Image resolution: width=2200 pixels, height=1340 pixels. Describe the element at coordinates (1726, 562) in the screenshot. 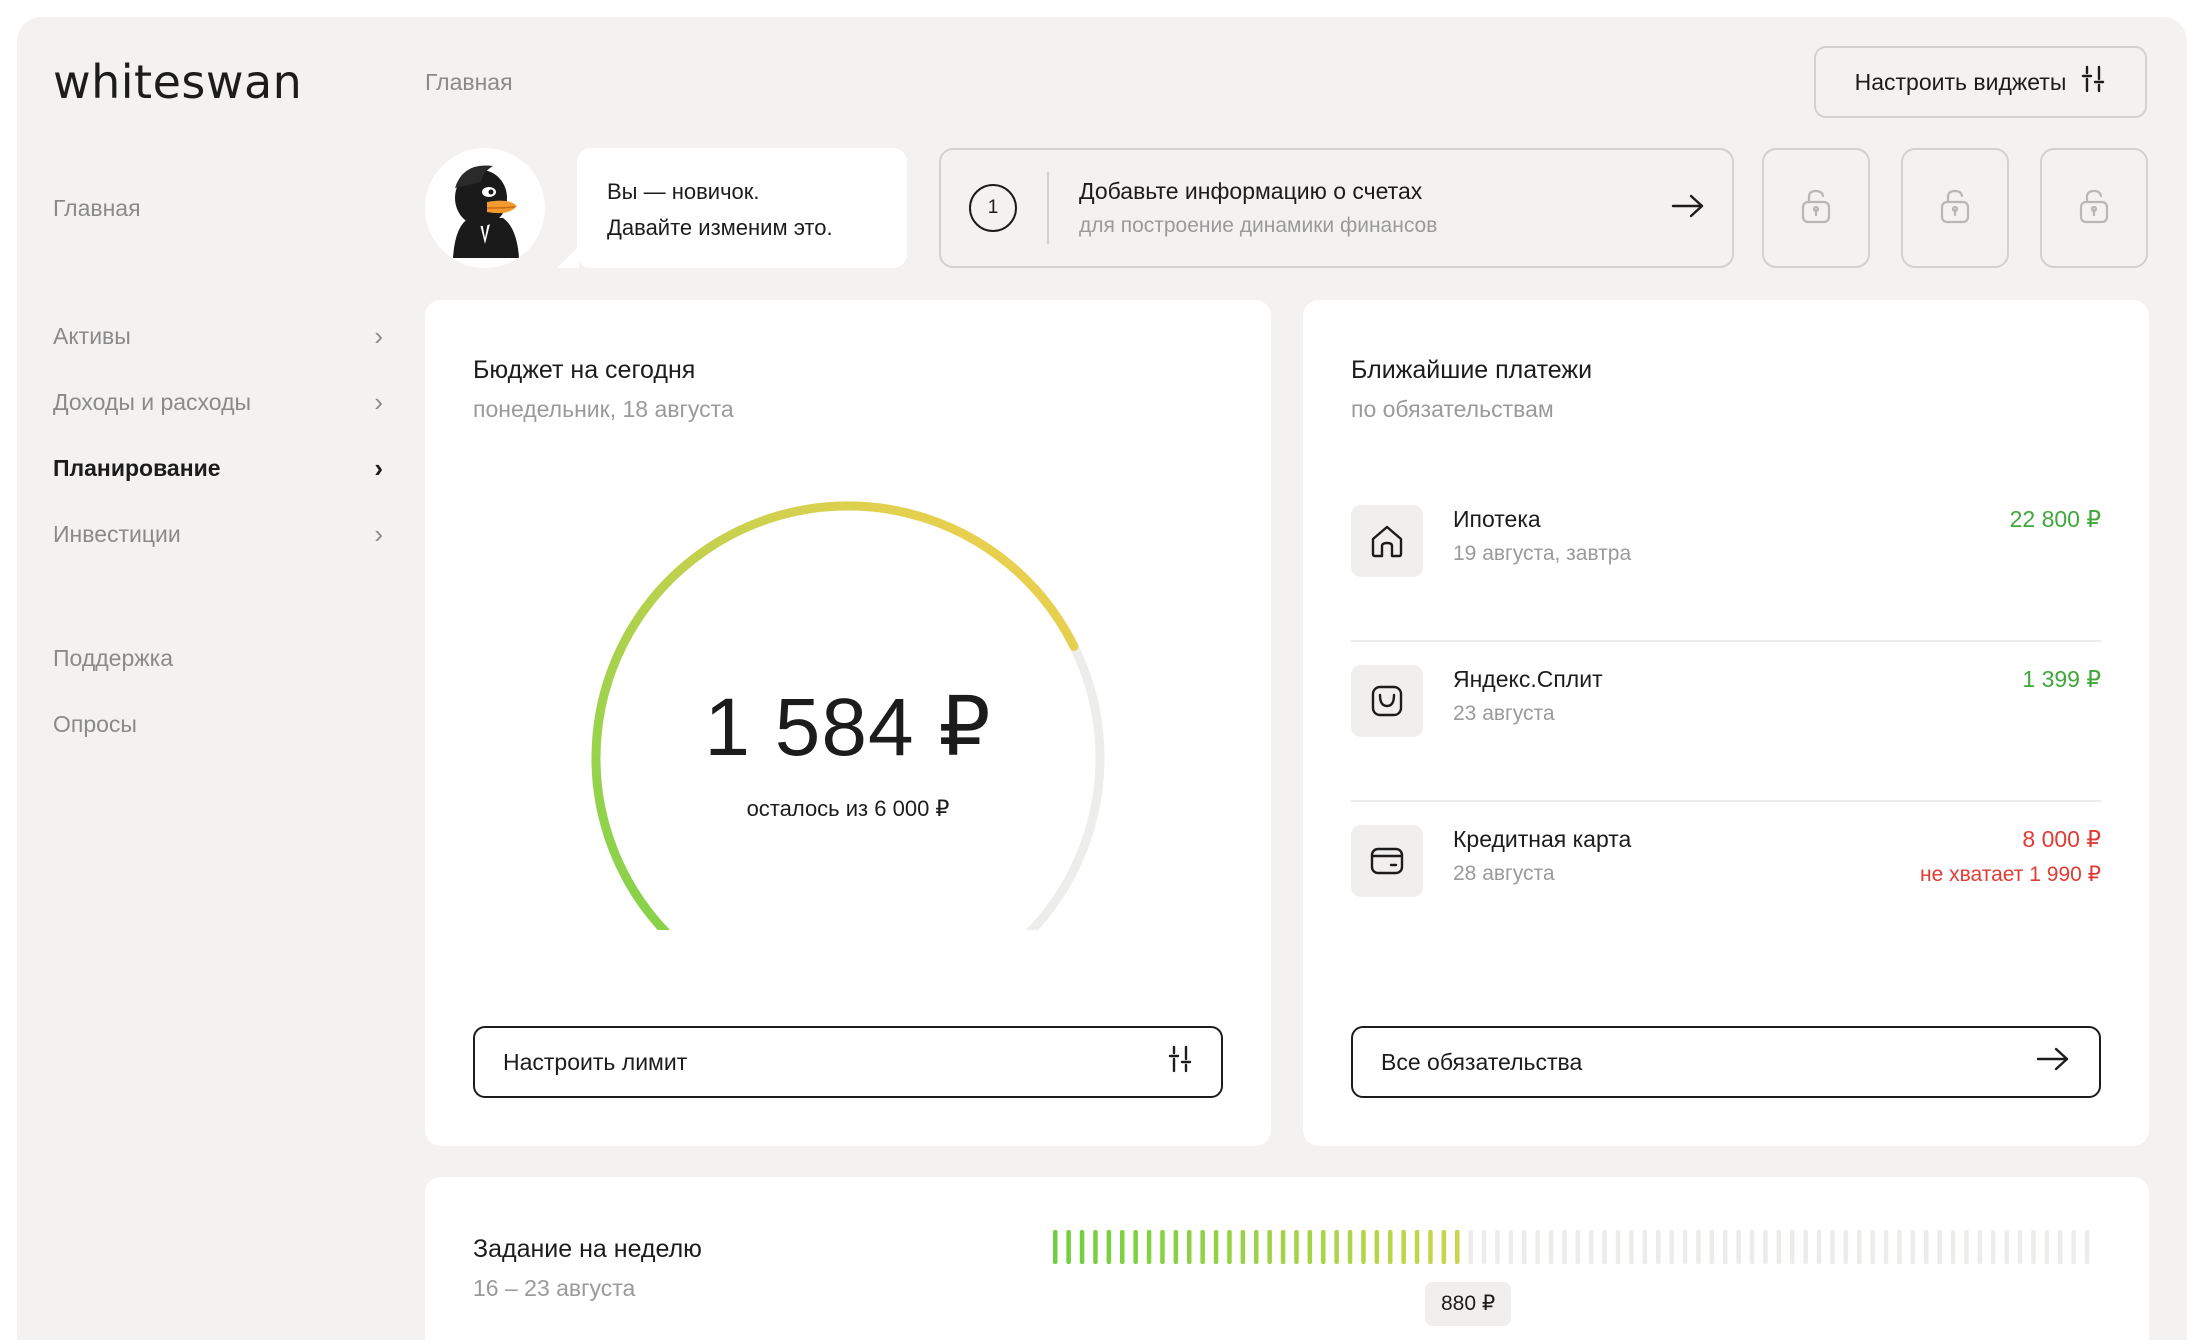

I see `payment-row-mortgage: Ипотека 19 августа, завтра 22 800 ₽` at that location.